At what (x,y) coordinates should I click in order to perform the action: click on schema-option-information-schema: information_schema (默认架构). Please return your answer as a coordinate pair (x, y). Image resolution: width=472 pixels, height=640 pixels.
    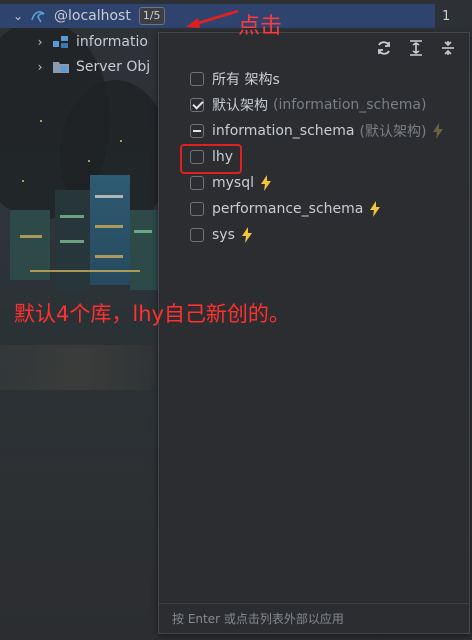
    Looking at the image, I should click on (317, 131).